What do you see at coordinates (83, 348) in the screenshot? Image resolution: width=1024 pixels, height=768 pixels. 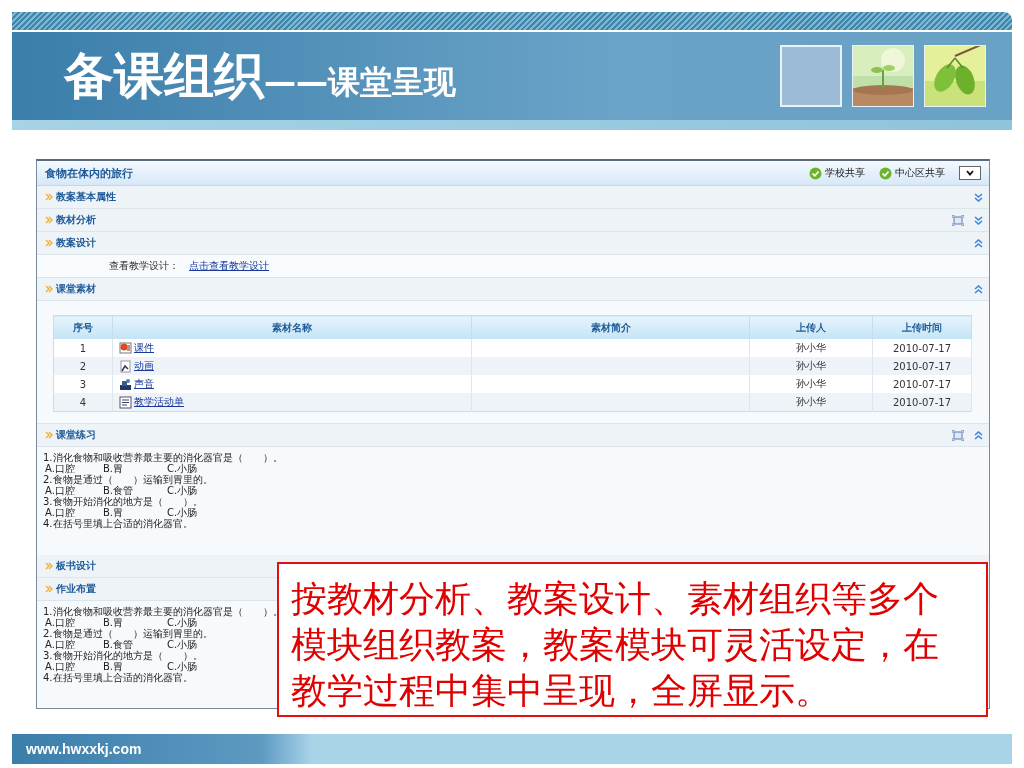 I see `table-cell: 1` at bounding box center [83, 348].